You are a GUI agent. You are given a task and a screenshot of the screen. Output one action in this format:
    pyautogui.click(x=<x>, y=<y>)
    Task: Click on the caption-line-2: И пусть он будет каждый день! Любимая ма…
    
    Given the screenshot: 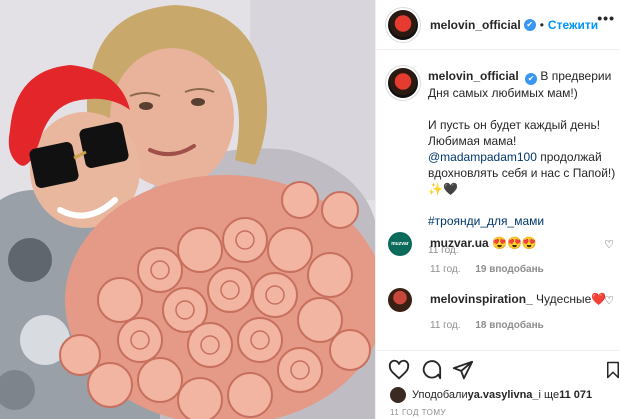 What is the action you would take?
    pyautogui.click(x=514, y=133)
    